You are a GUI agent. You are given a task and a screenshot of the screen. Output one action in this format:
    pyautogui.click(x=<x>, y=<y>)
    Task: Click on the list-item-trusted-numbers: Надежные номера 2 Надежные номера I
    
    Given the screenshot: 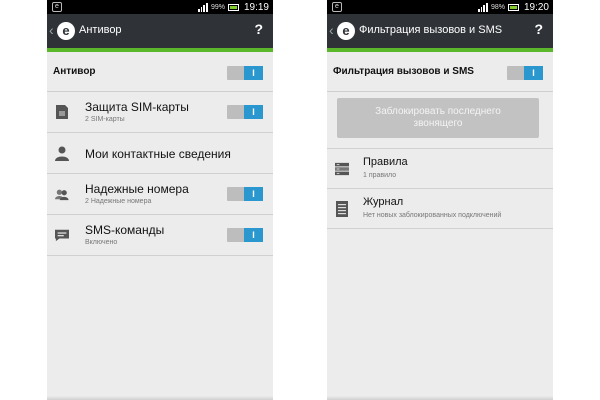 What is the action you would take?
    pyautogui.click(x=160, y=194)
    